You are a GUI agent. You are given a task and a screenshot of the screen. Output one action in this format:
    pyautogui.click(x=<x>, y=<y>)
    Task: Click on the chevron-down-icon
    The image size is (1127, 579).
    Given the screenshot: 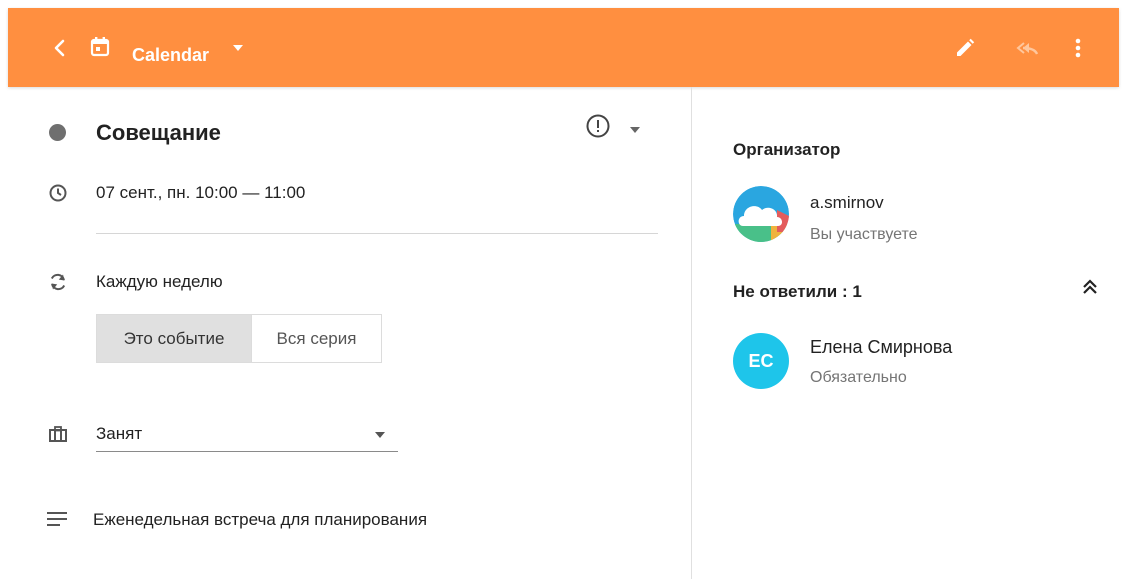 What is the action you would take?
    pyautogui.click(x=238, y=48)
    